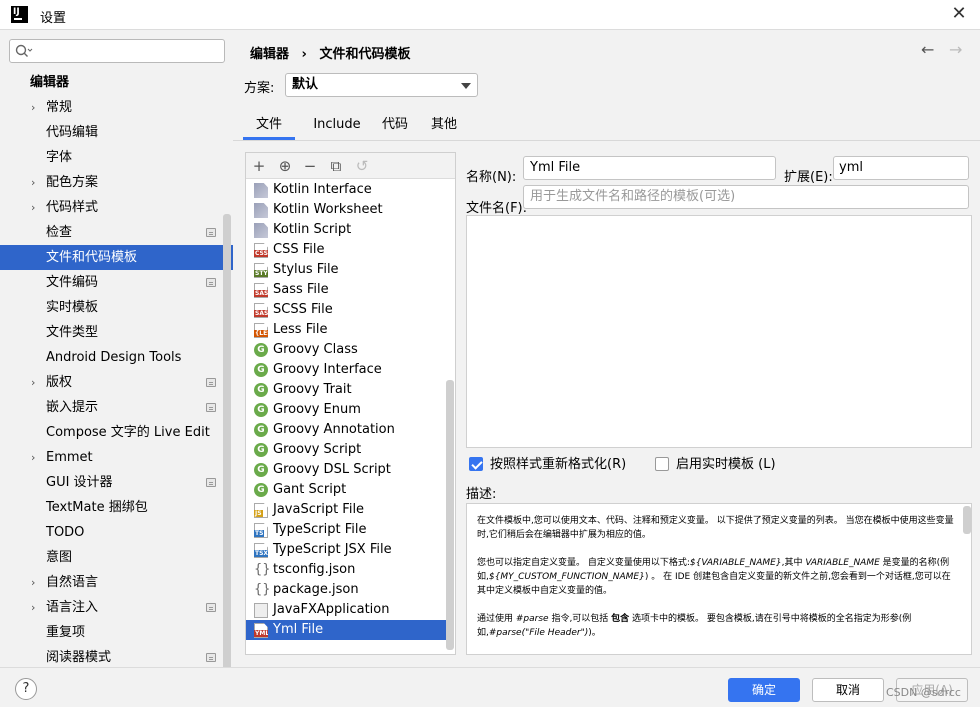  Describe the element at coordinates (381, 85) in the screenshot. I see `scheme-select: 默认` at that location.